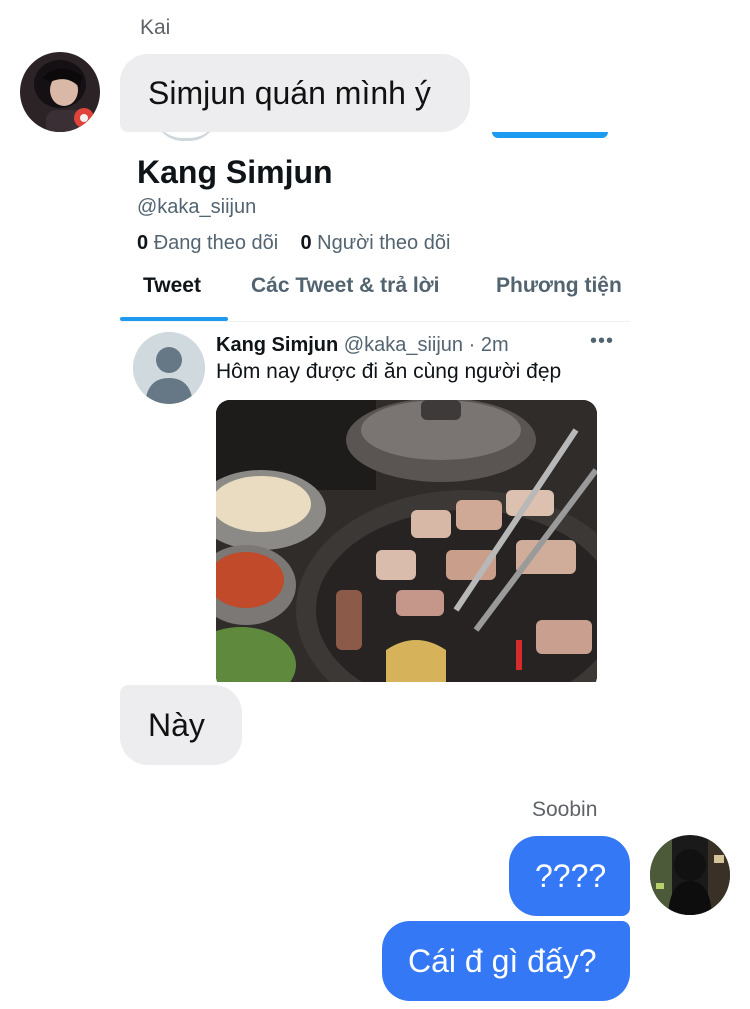  What do you see at coordinates (550, 135) in the screenshot?
I see `edit-profile-button-edge` at bounding box center [550, 135].